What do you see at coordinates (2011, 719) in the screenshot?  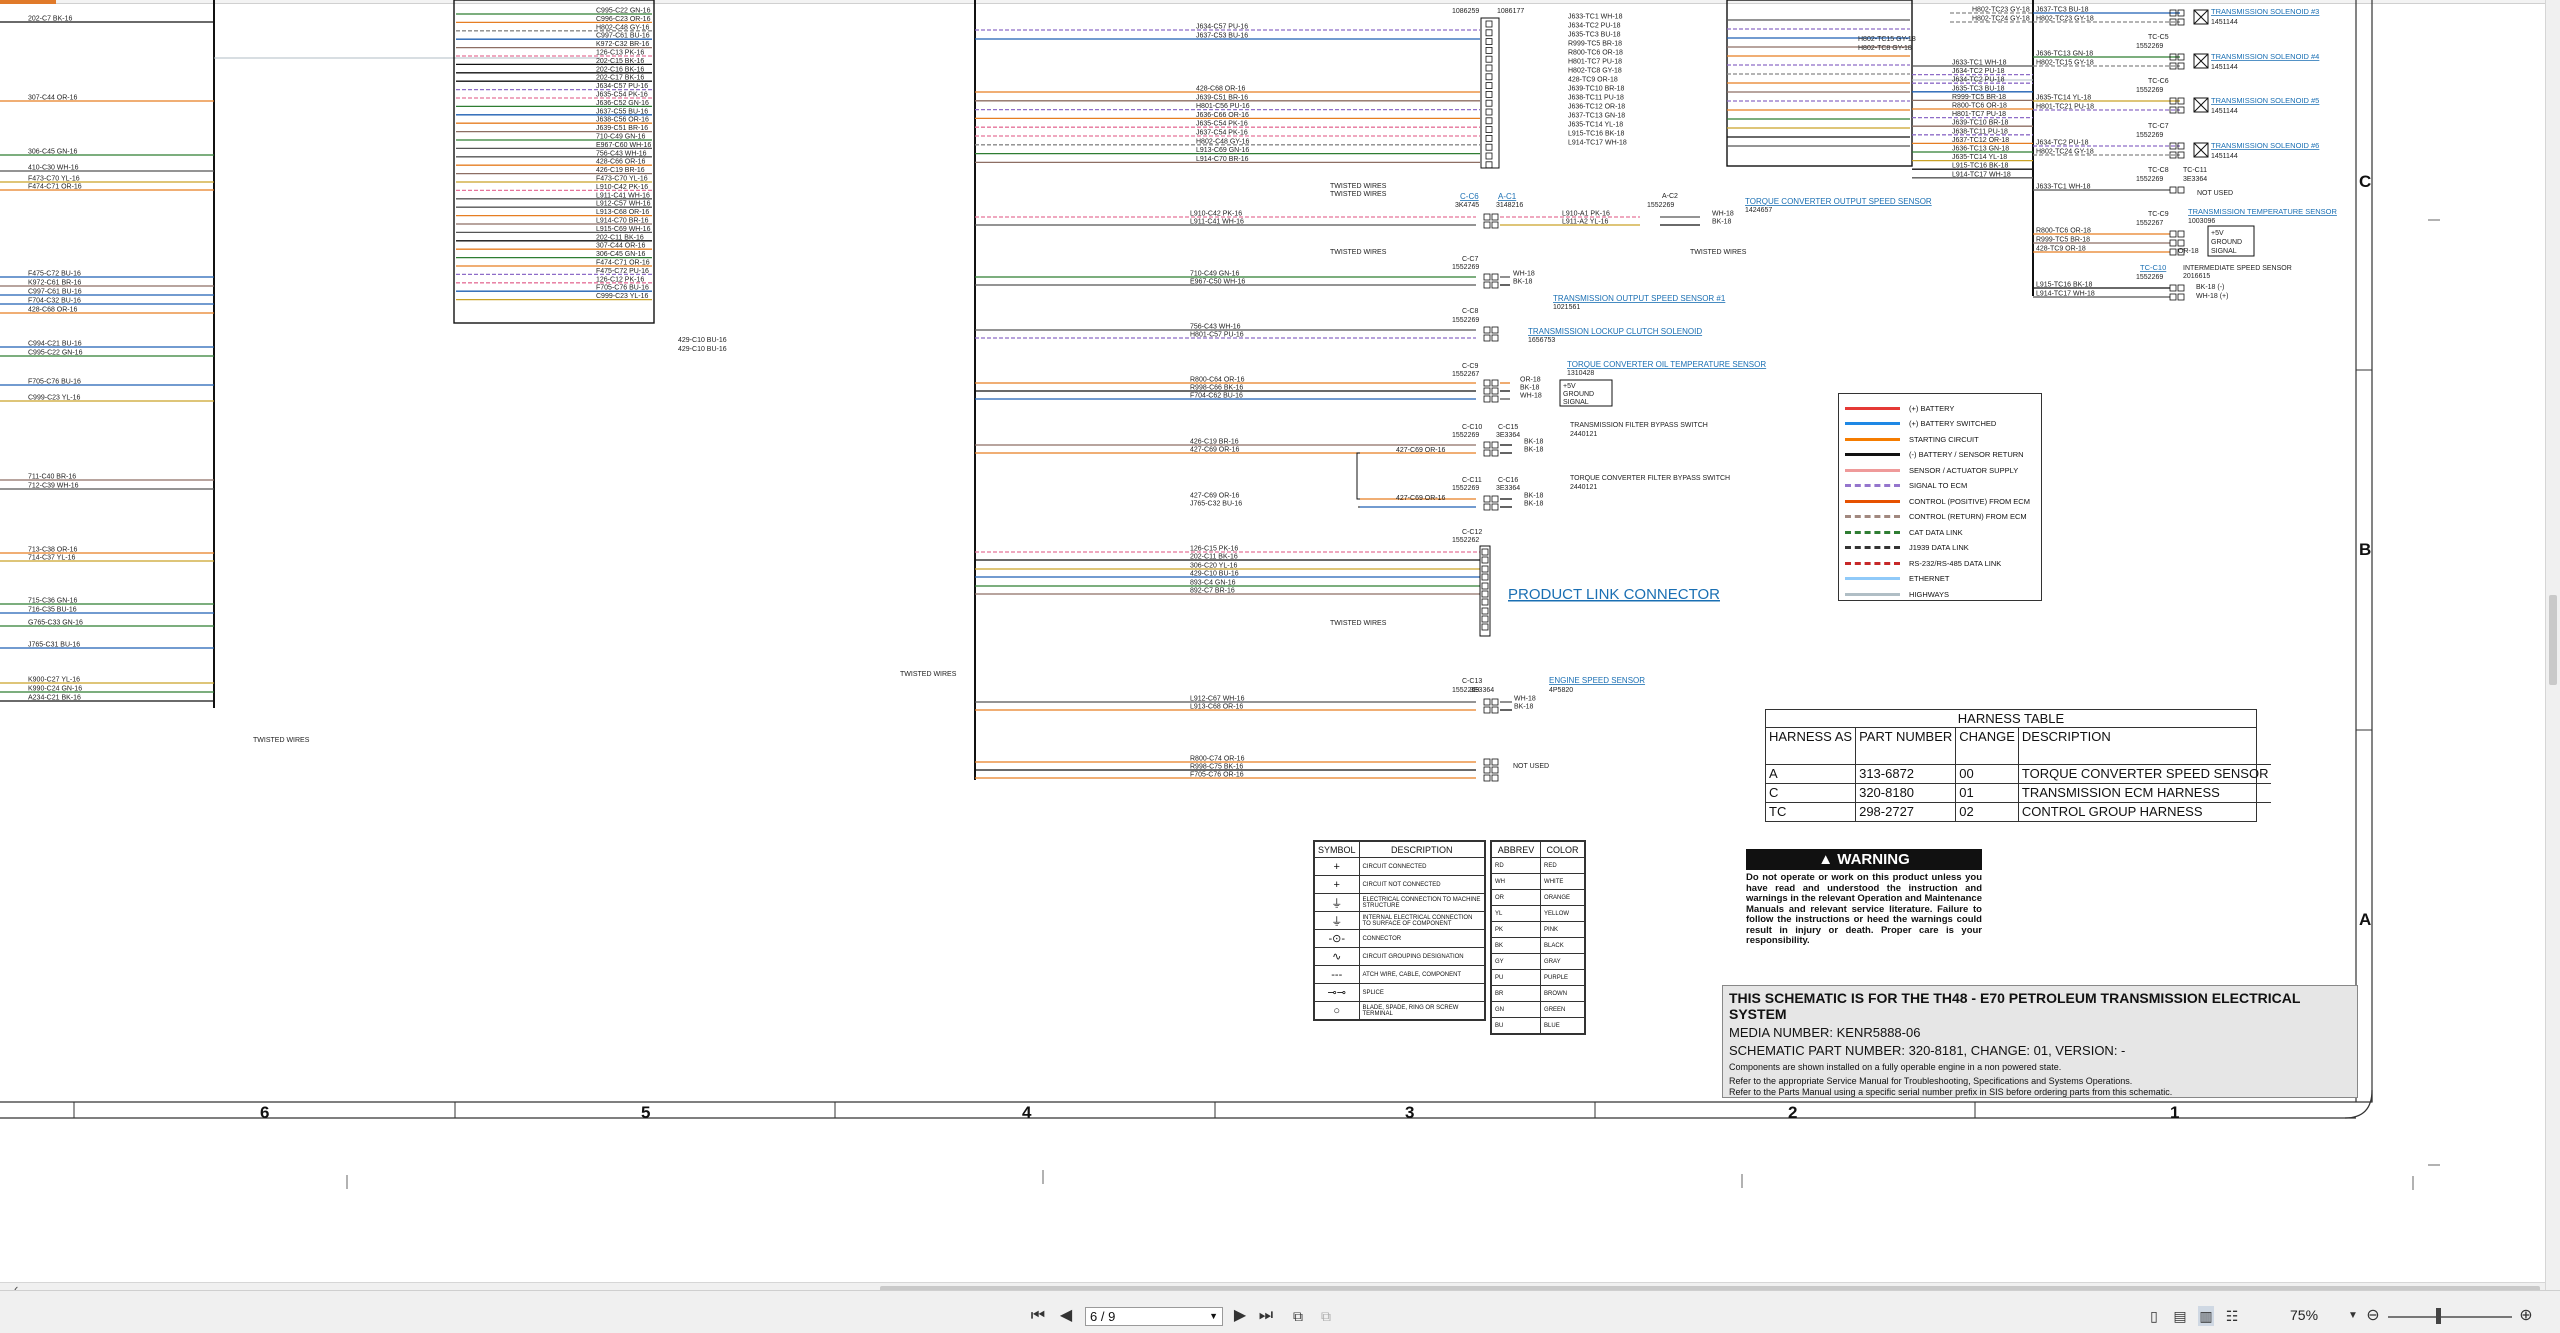 I see `harness-table-title: HARNESS TABLE` at bounding box center [2011, 719].